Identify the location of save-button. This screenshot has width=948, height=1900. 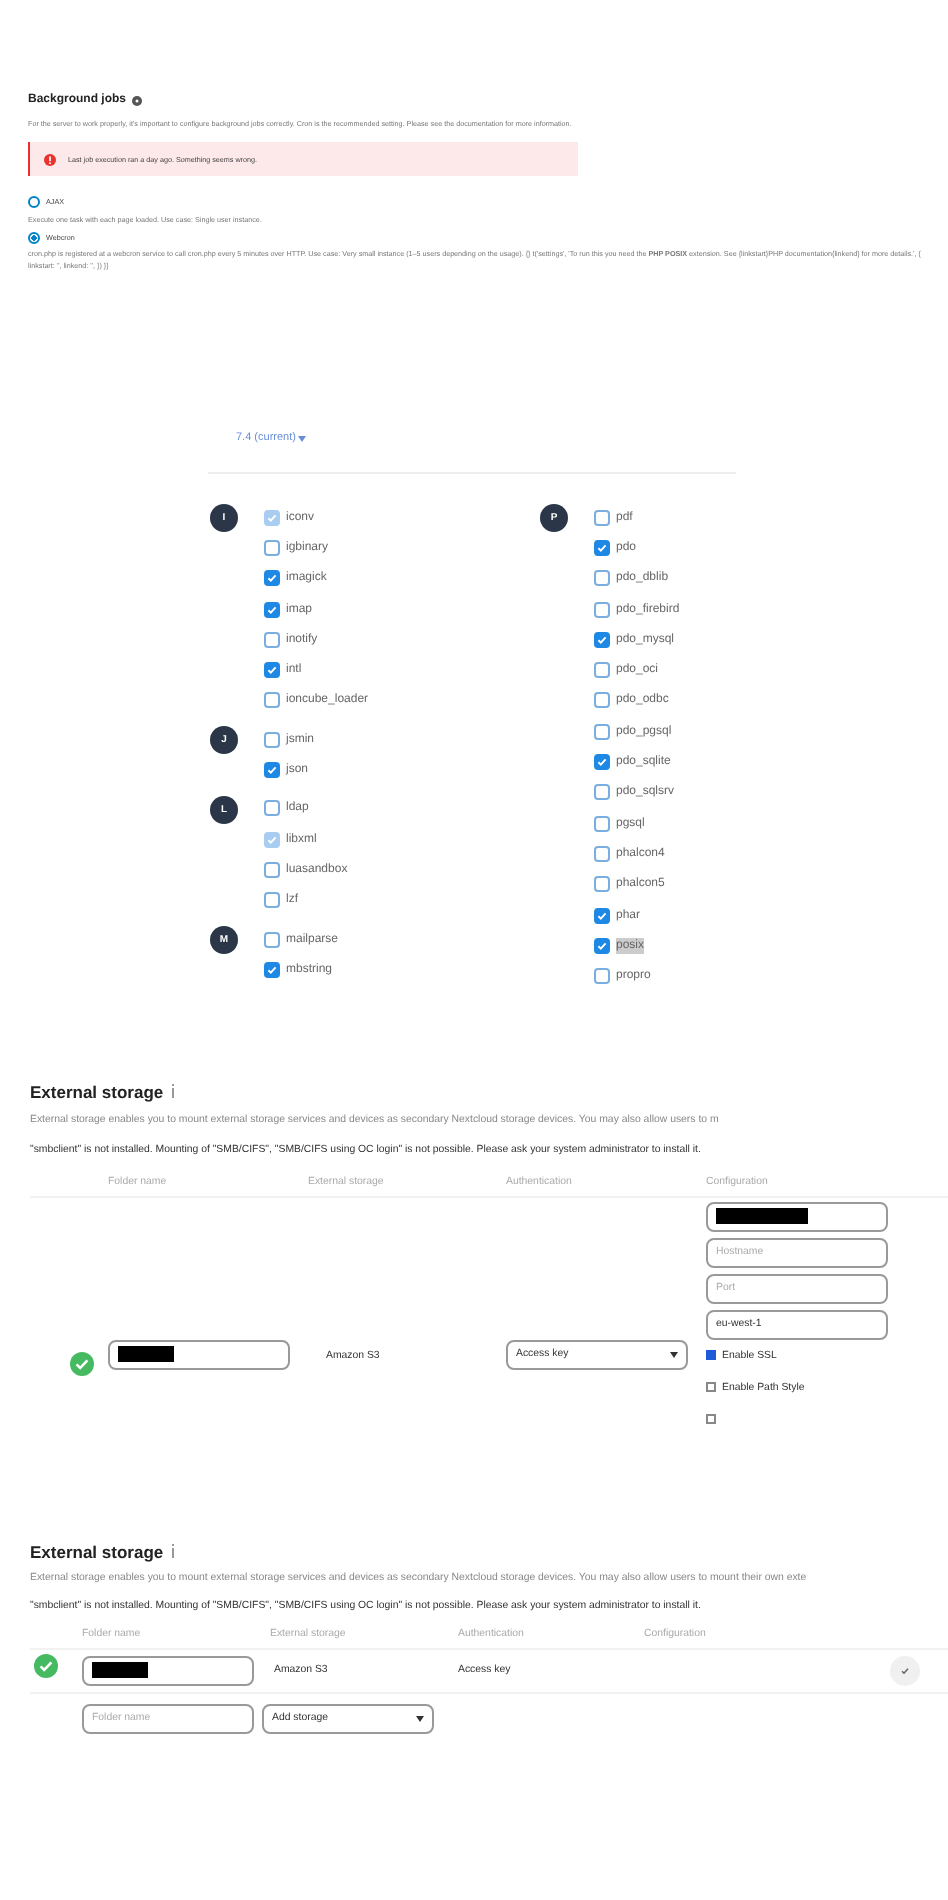
(905, 1670).